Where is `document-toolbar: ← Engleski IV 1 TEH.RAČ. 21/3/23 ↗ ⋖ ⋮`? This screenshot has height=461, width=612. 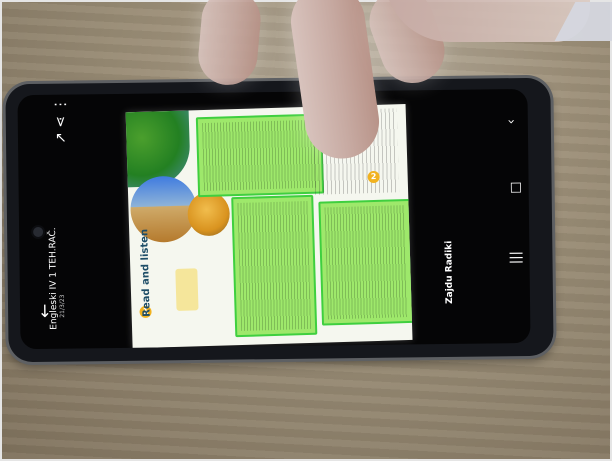 document-toolbar: ← Engleski IV 1 TEH.RAČ. 21/3/23 ↗ ⋖ ⋮ is located at coordinates (73, 221).